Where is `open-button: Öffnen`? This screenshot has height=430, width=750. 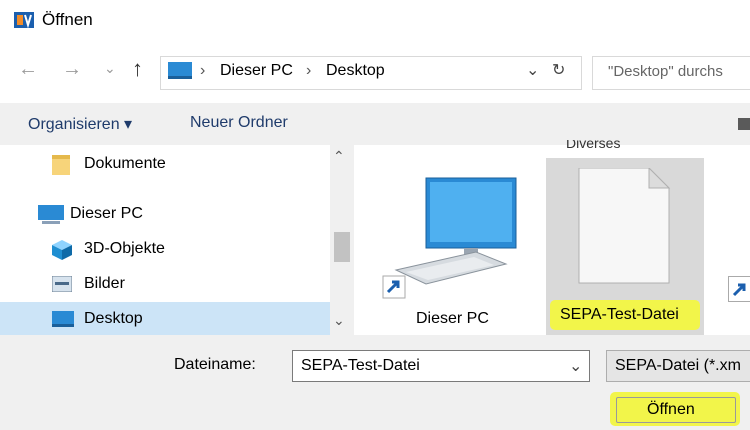 open-button: Öffnen is located at coordinates (676, 410).